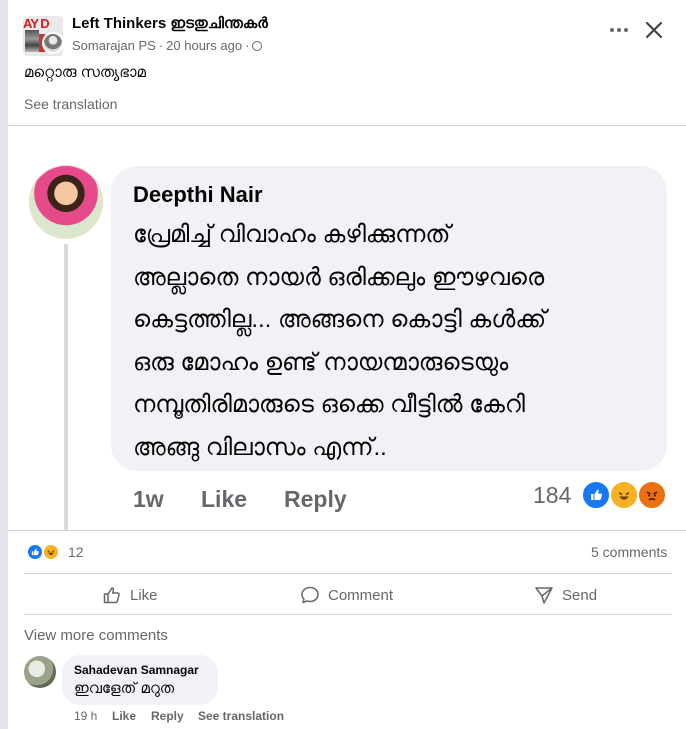  Describe the element at coordinates (111, 595) in the screenshot. I see `thumbs-up-icon` at that location.